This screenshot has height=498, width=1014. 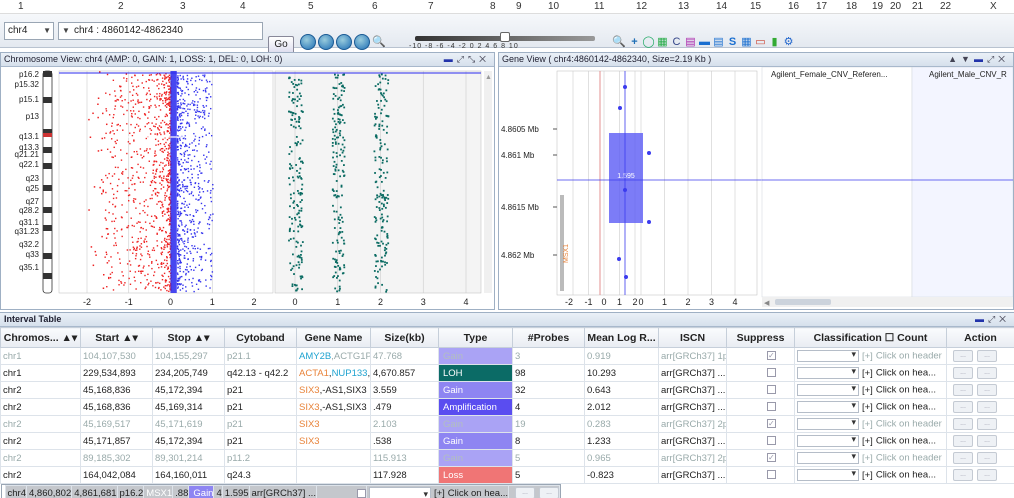 What do you see at coordinates (760, 42) in the screenshot?
I see `flag-icon: ▭` at bounding box center [760, 42].